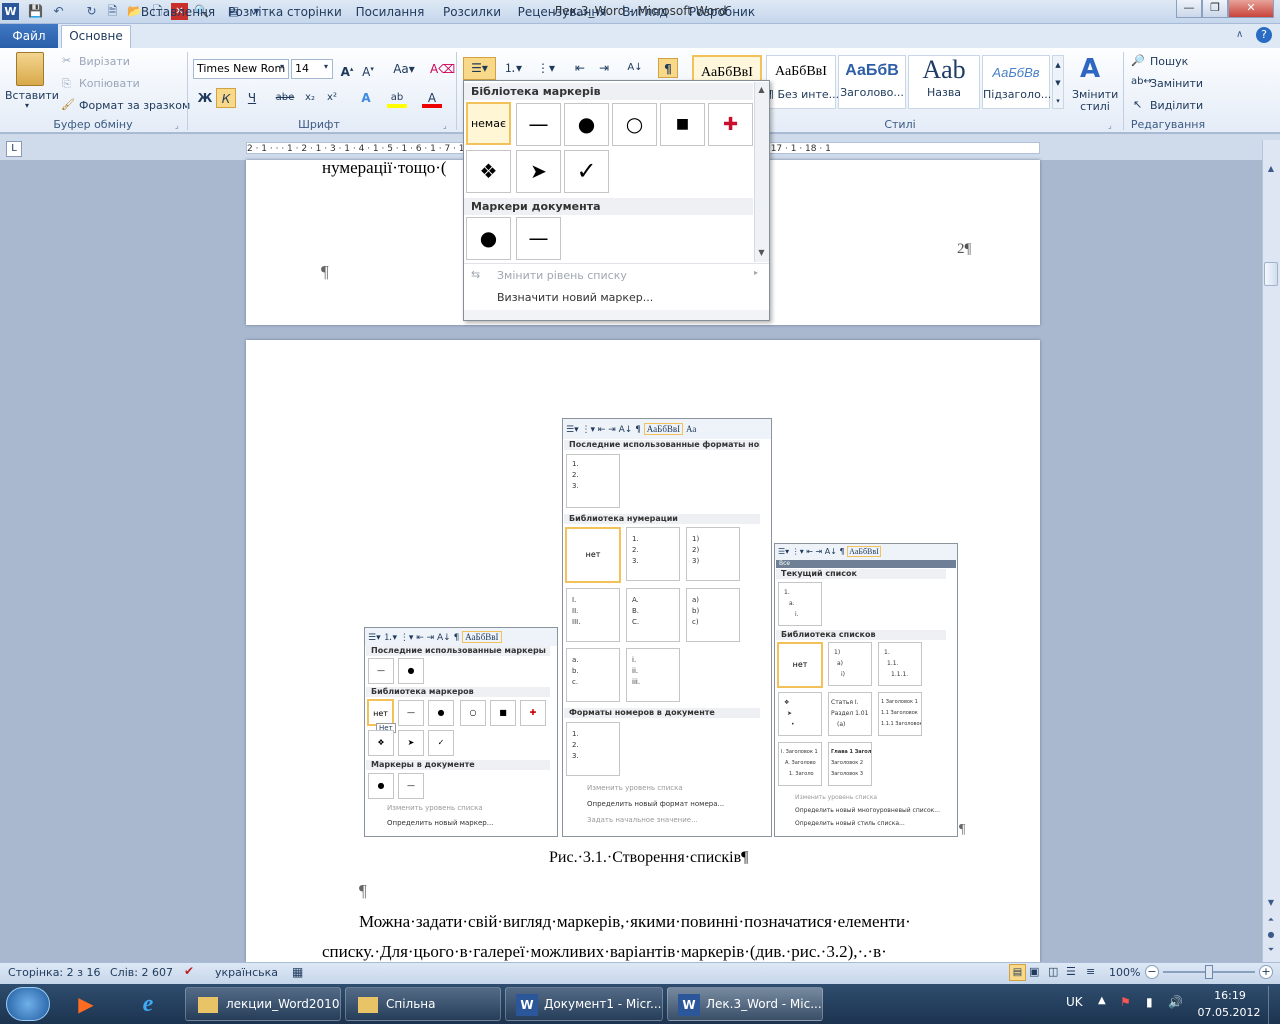 The image size is (1280, 1024). Describe the element at coordinates (562, 13) in the screenshot. I see `tab-review: Рецензування` at that location.